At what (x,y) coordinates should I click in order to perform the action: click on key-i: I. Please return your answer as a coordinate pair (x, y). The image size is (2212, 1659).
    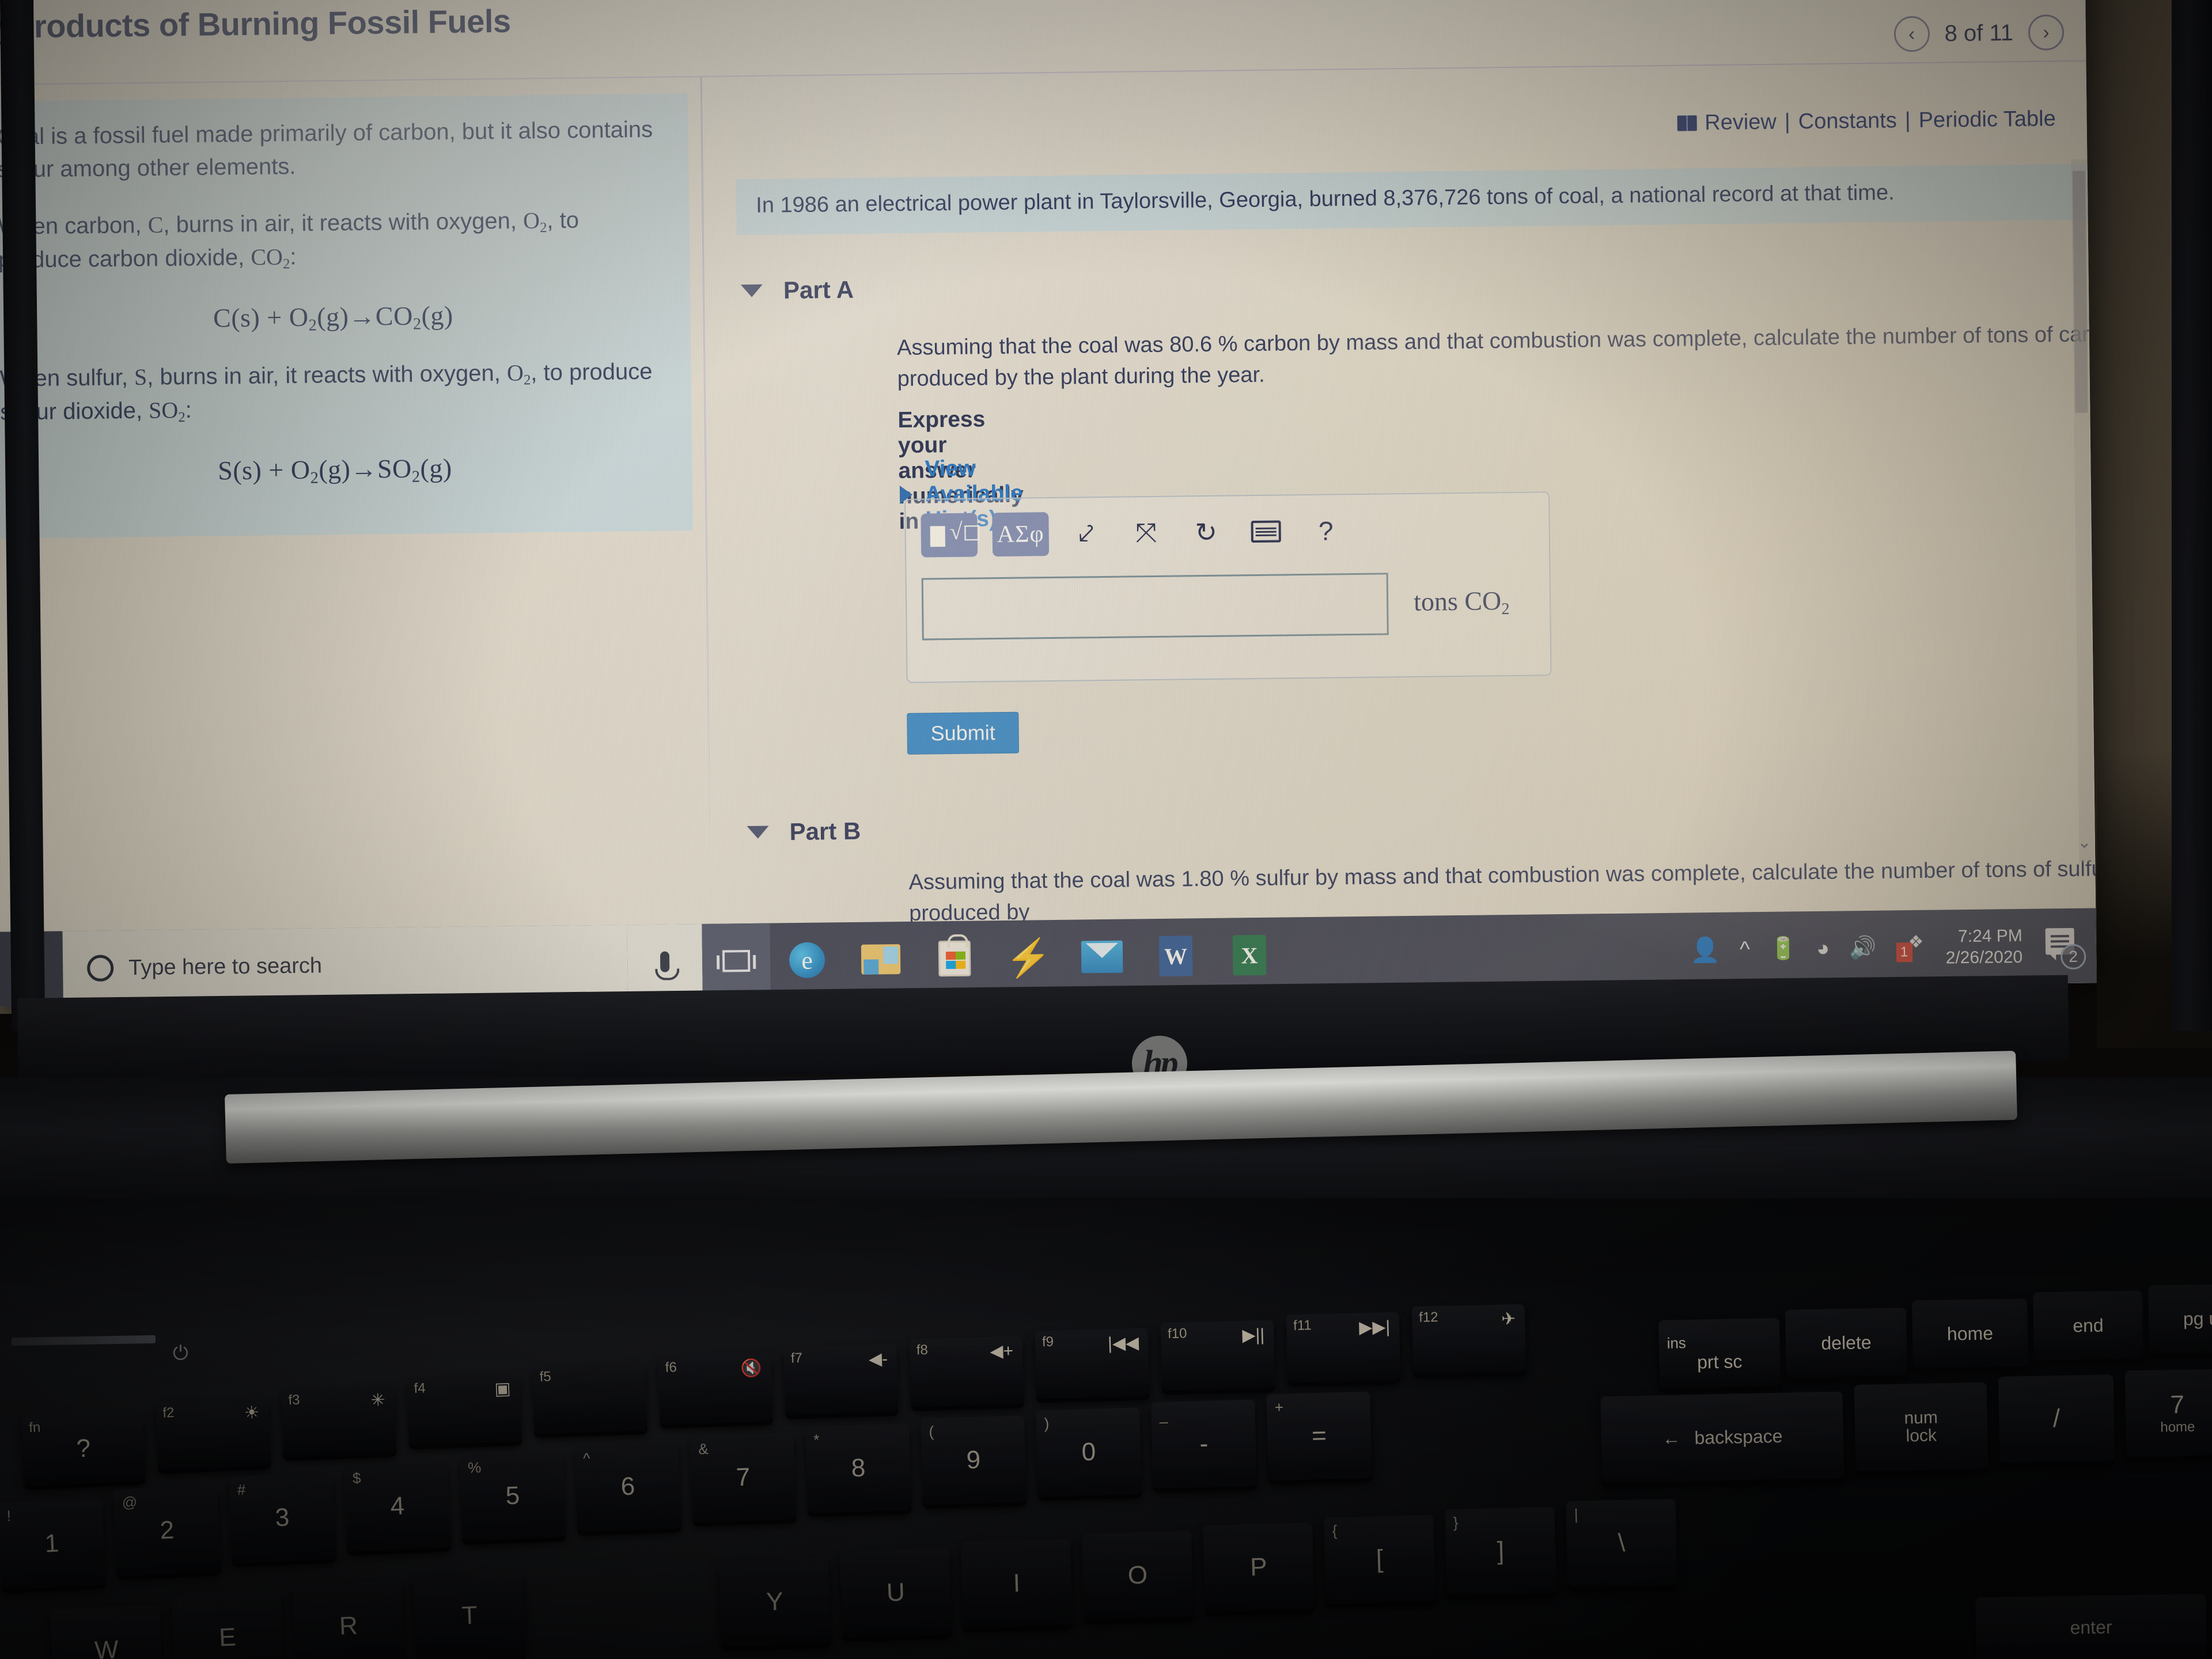
    Looking at the image, I should click on (1016, 1583).